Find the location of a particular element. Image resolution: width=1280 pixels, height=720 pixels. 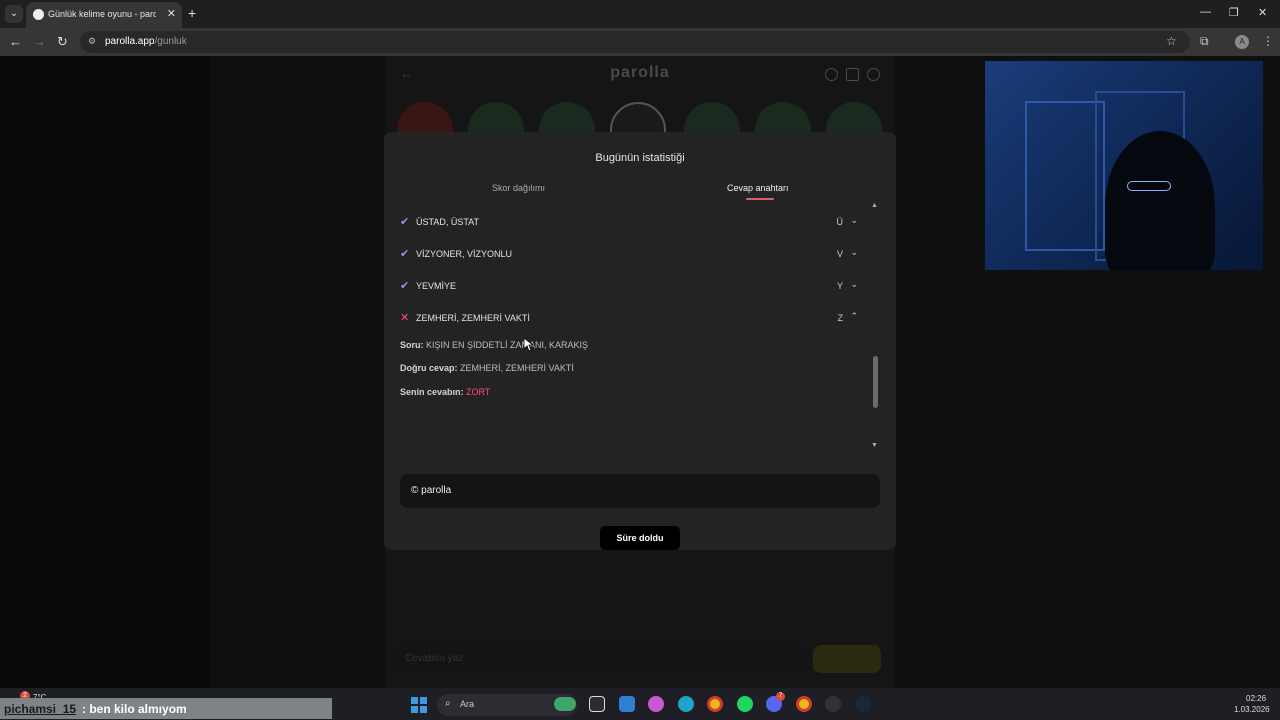

answer-word: ÜSTAD, ÜSTAT is located at coordinates (447, 222).